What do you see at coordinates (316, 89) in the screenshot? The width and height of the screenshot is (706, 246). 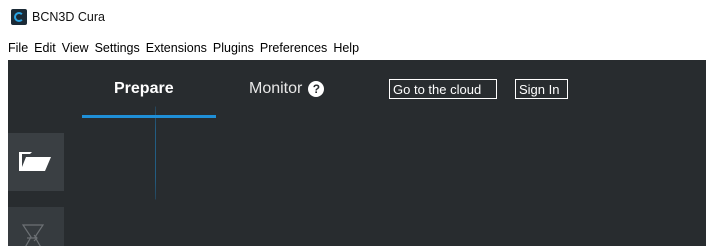 I see `help-icon: ?` at bounding box center [316, 89].